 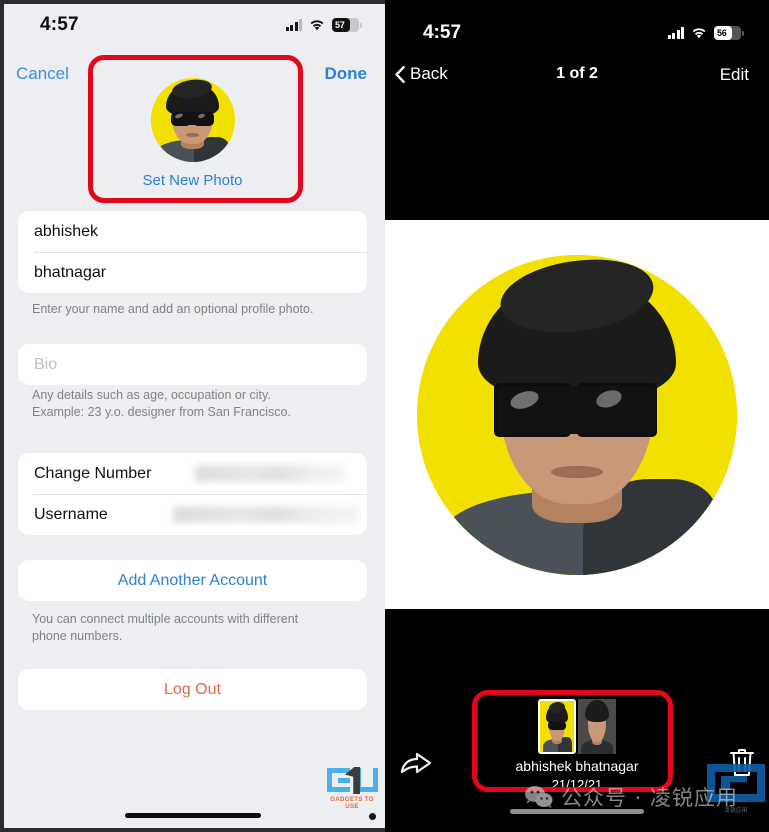 What do you see at coordinates (722, 33) in the screenshot?
I see `battery-percent: 56` at bounding box center [722, 33].